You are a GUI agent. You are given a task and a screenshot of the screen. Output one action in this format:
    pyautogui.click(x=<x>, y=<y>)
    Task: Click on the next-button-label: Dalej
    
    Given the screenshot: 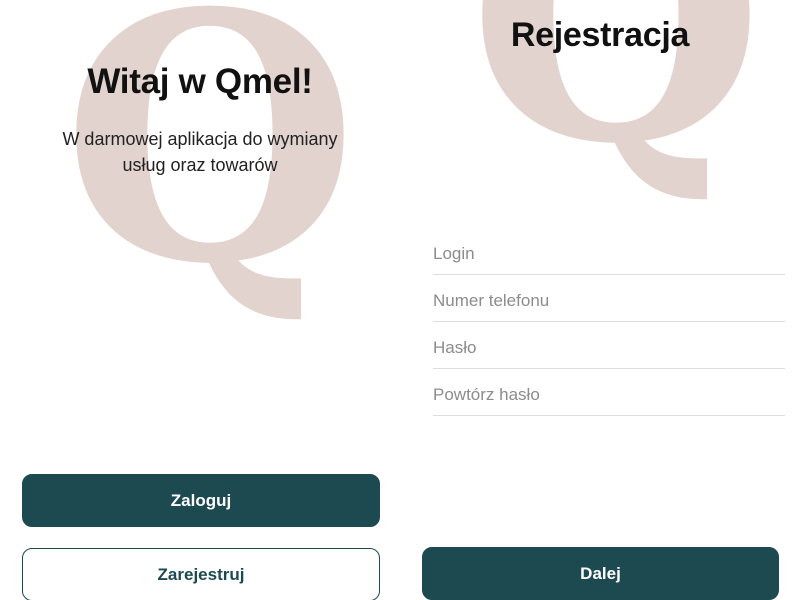 What is the action you would take?
    pyautogui.click(x=600, y=573)
    